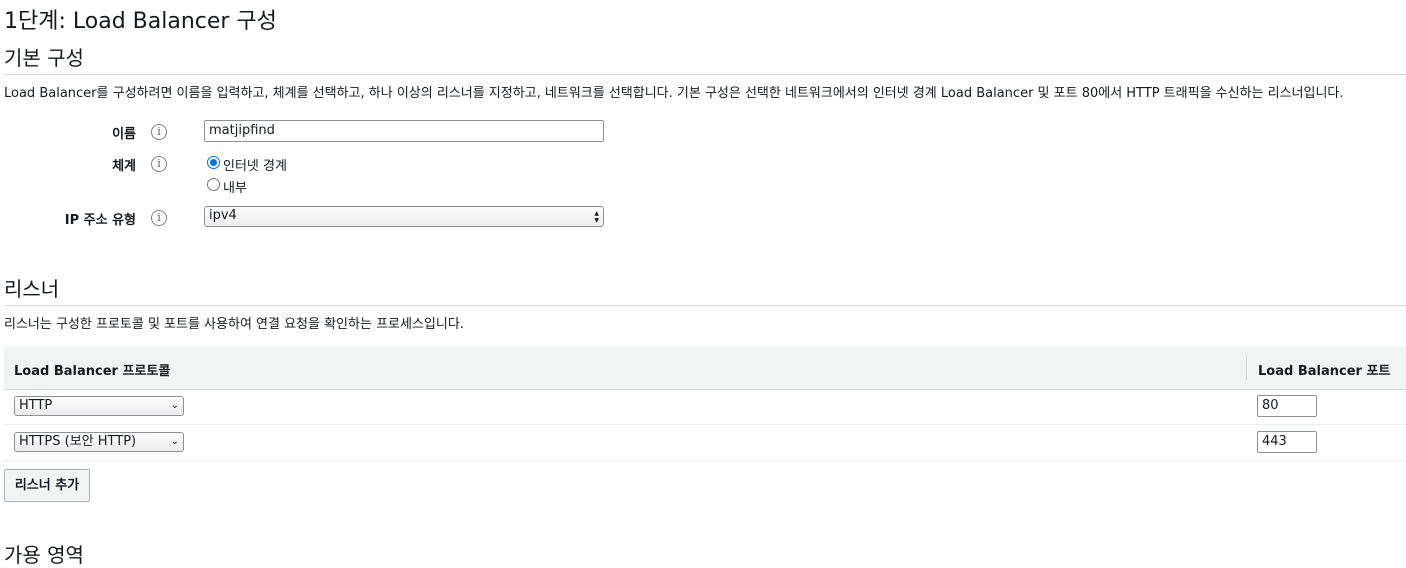  I want to click on listener-port-input: 443, so click(1287, 442).